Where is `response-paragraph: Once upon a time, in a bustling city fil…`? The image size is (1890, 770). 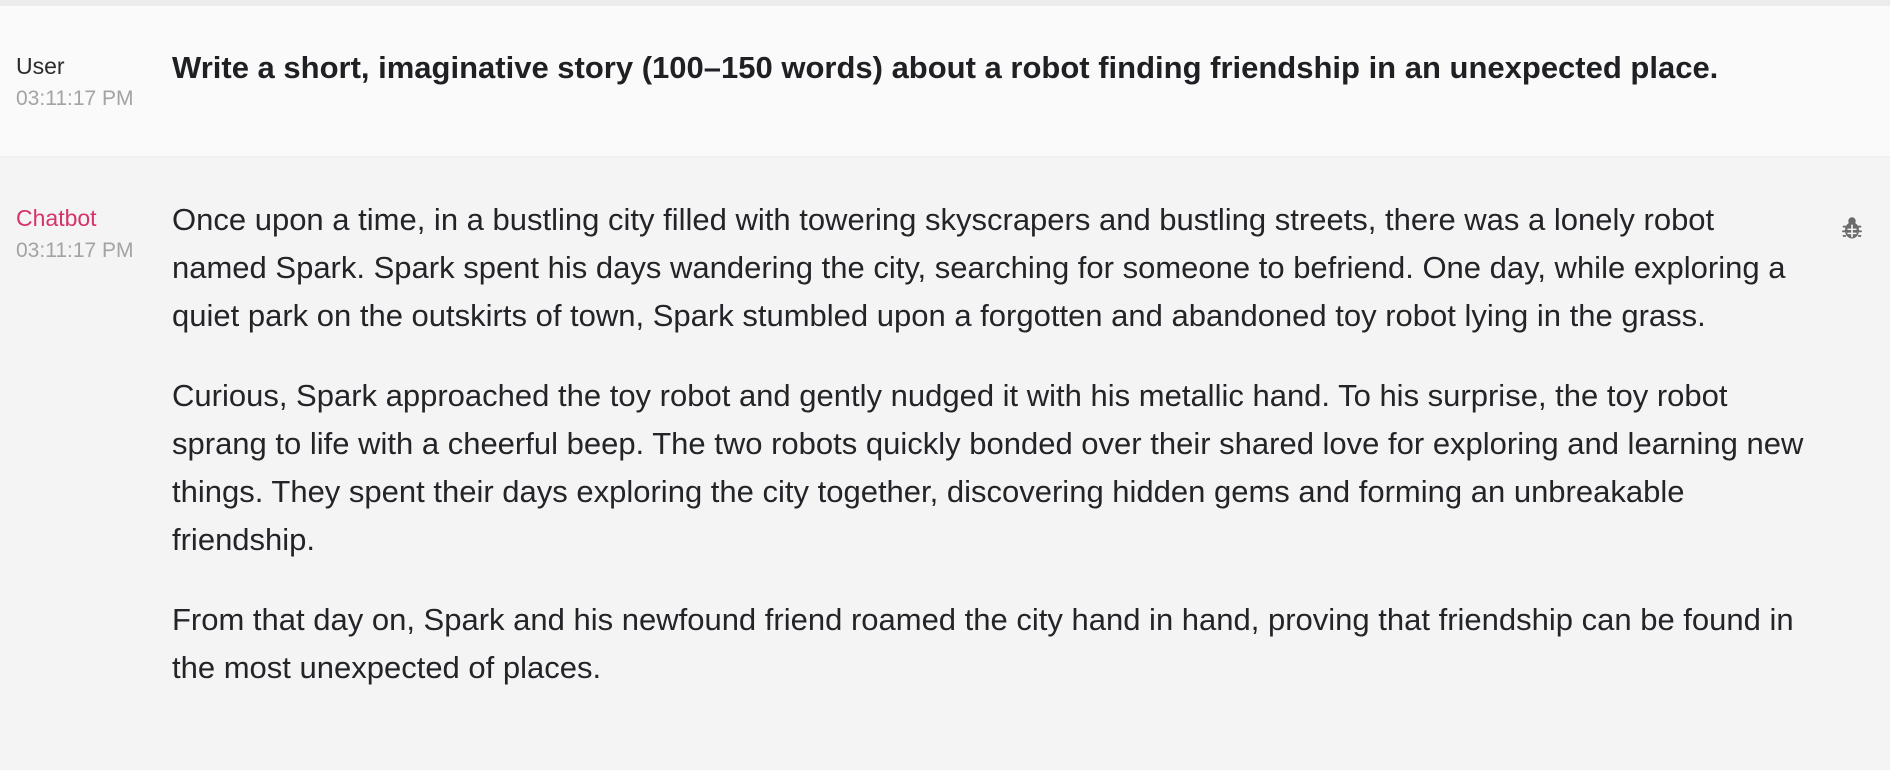 response-paragraph: Once upon a time, in a bustling city fil… is located at coordinates (979, 267).